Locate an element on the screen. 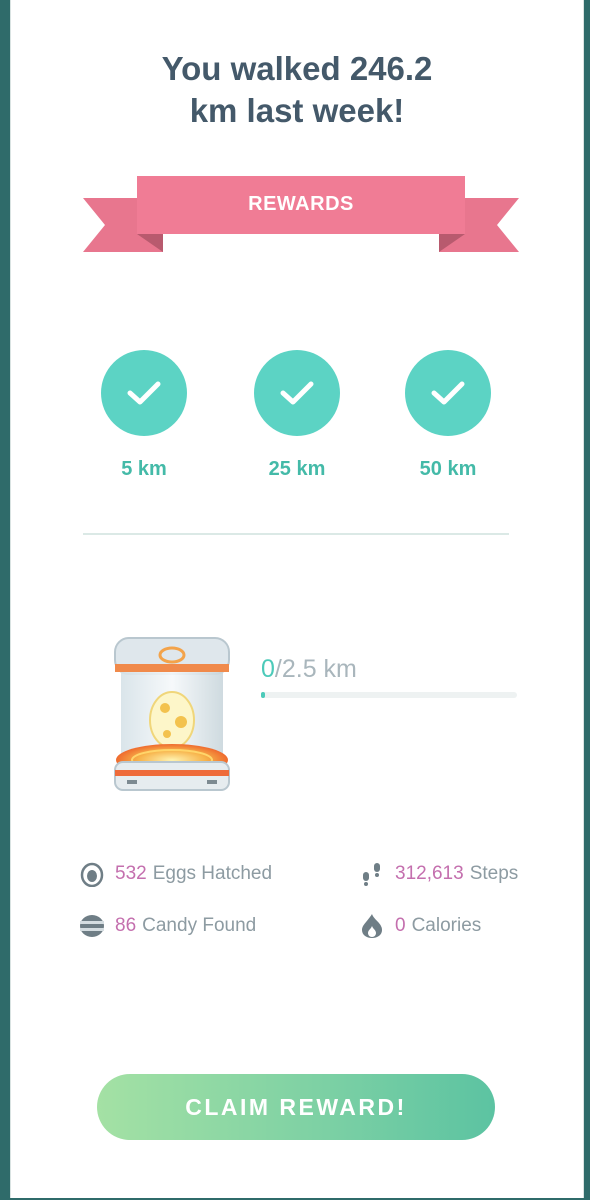  distance-total: /2.5 km is located at coordinates (315, 669).